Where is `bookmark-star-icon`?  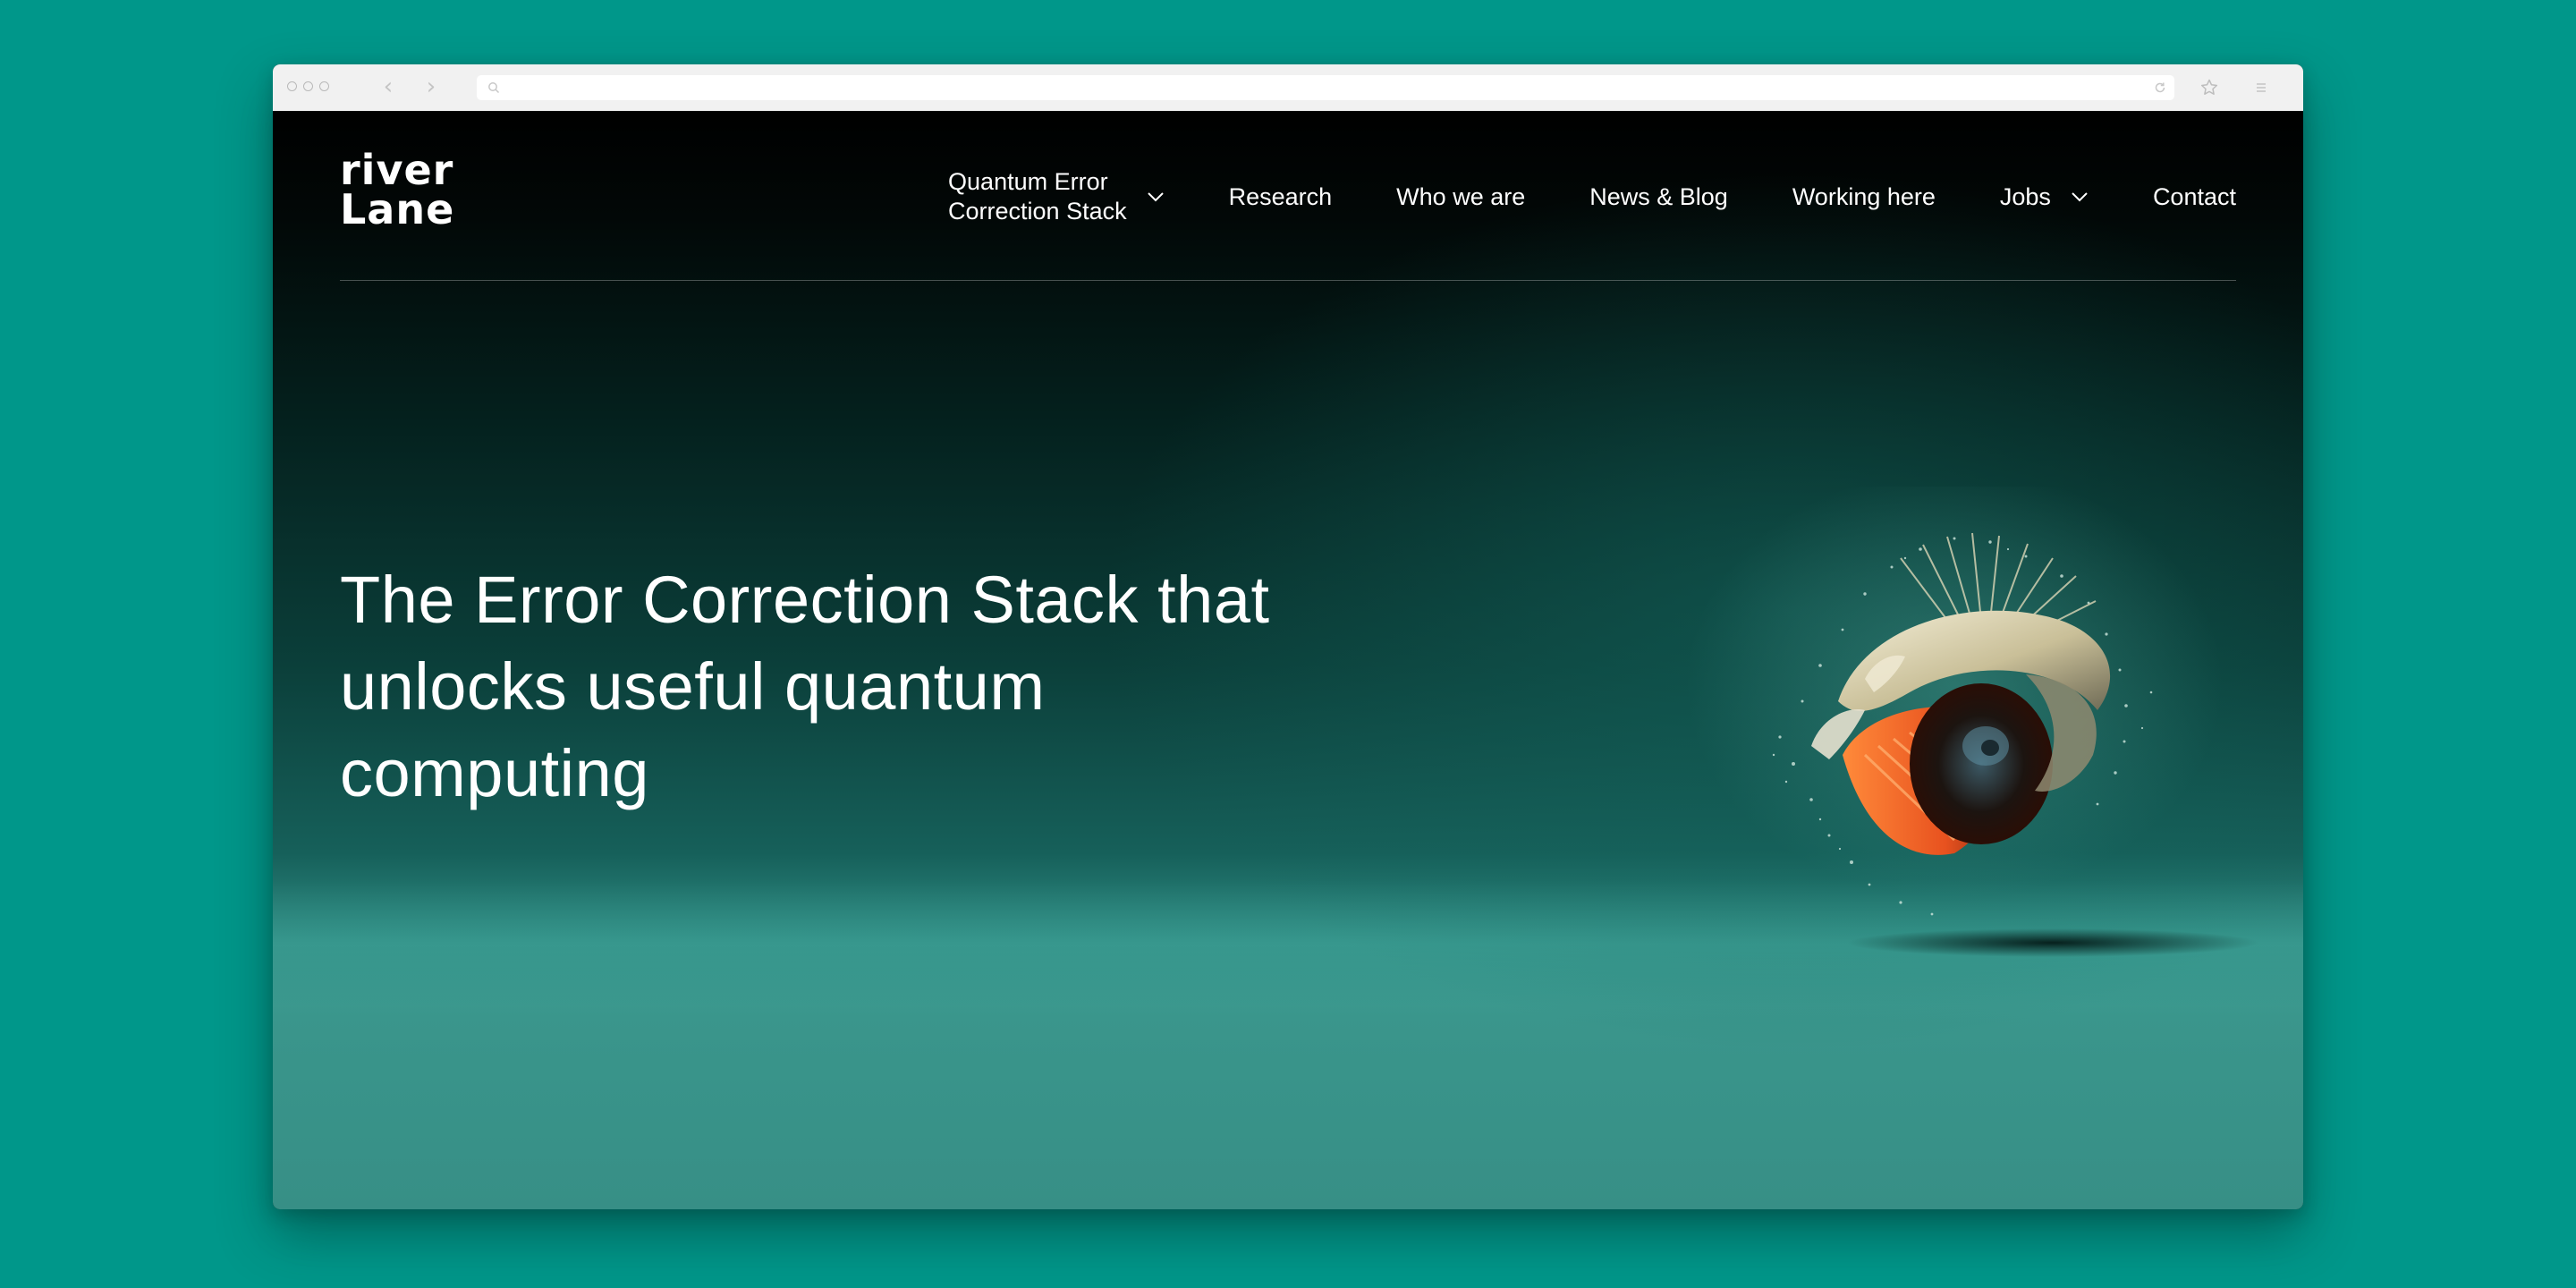
bookmark-star-icon is located at coordinates (2209, 87).